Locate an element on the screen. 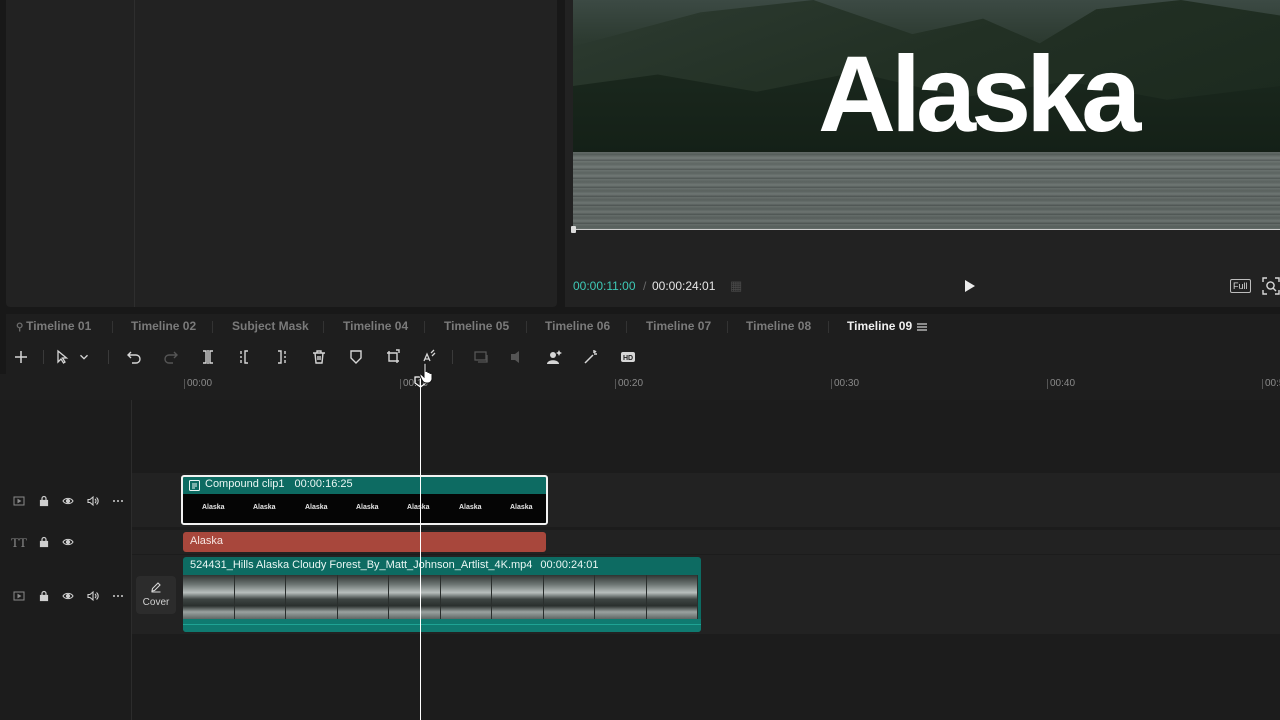  trim-right-button is located at coordinates (281, 357).